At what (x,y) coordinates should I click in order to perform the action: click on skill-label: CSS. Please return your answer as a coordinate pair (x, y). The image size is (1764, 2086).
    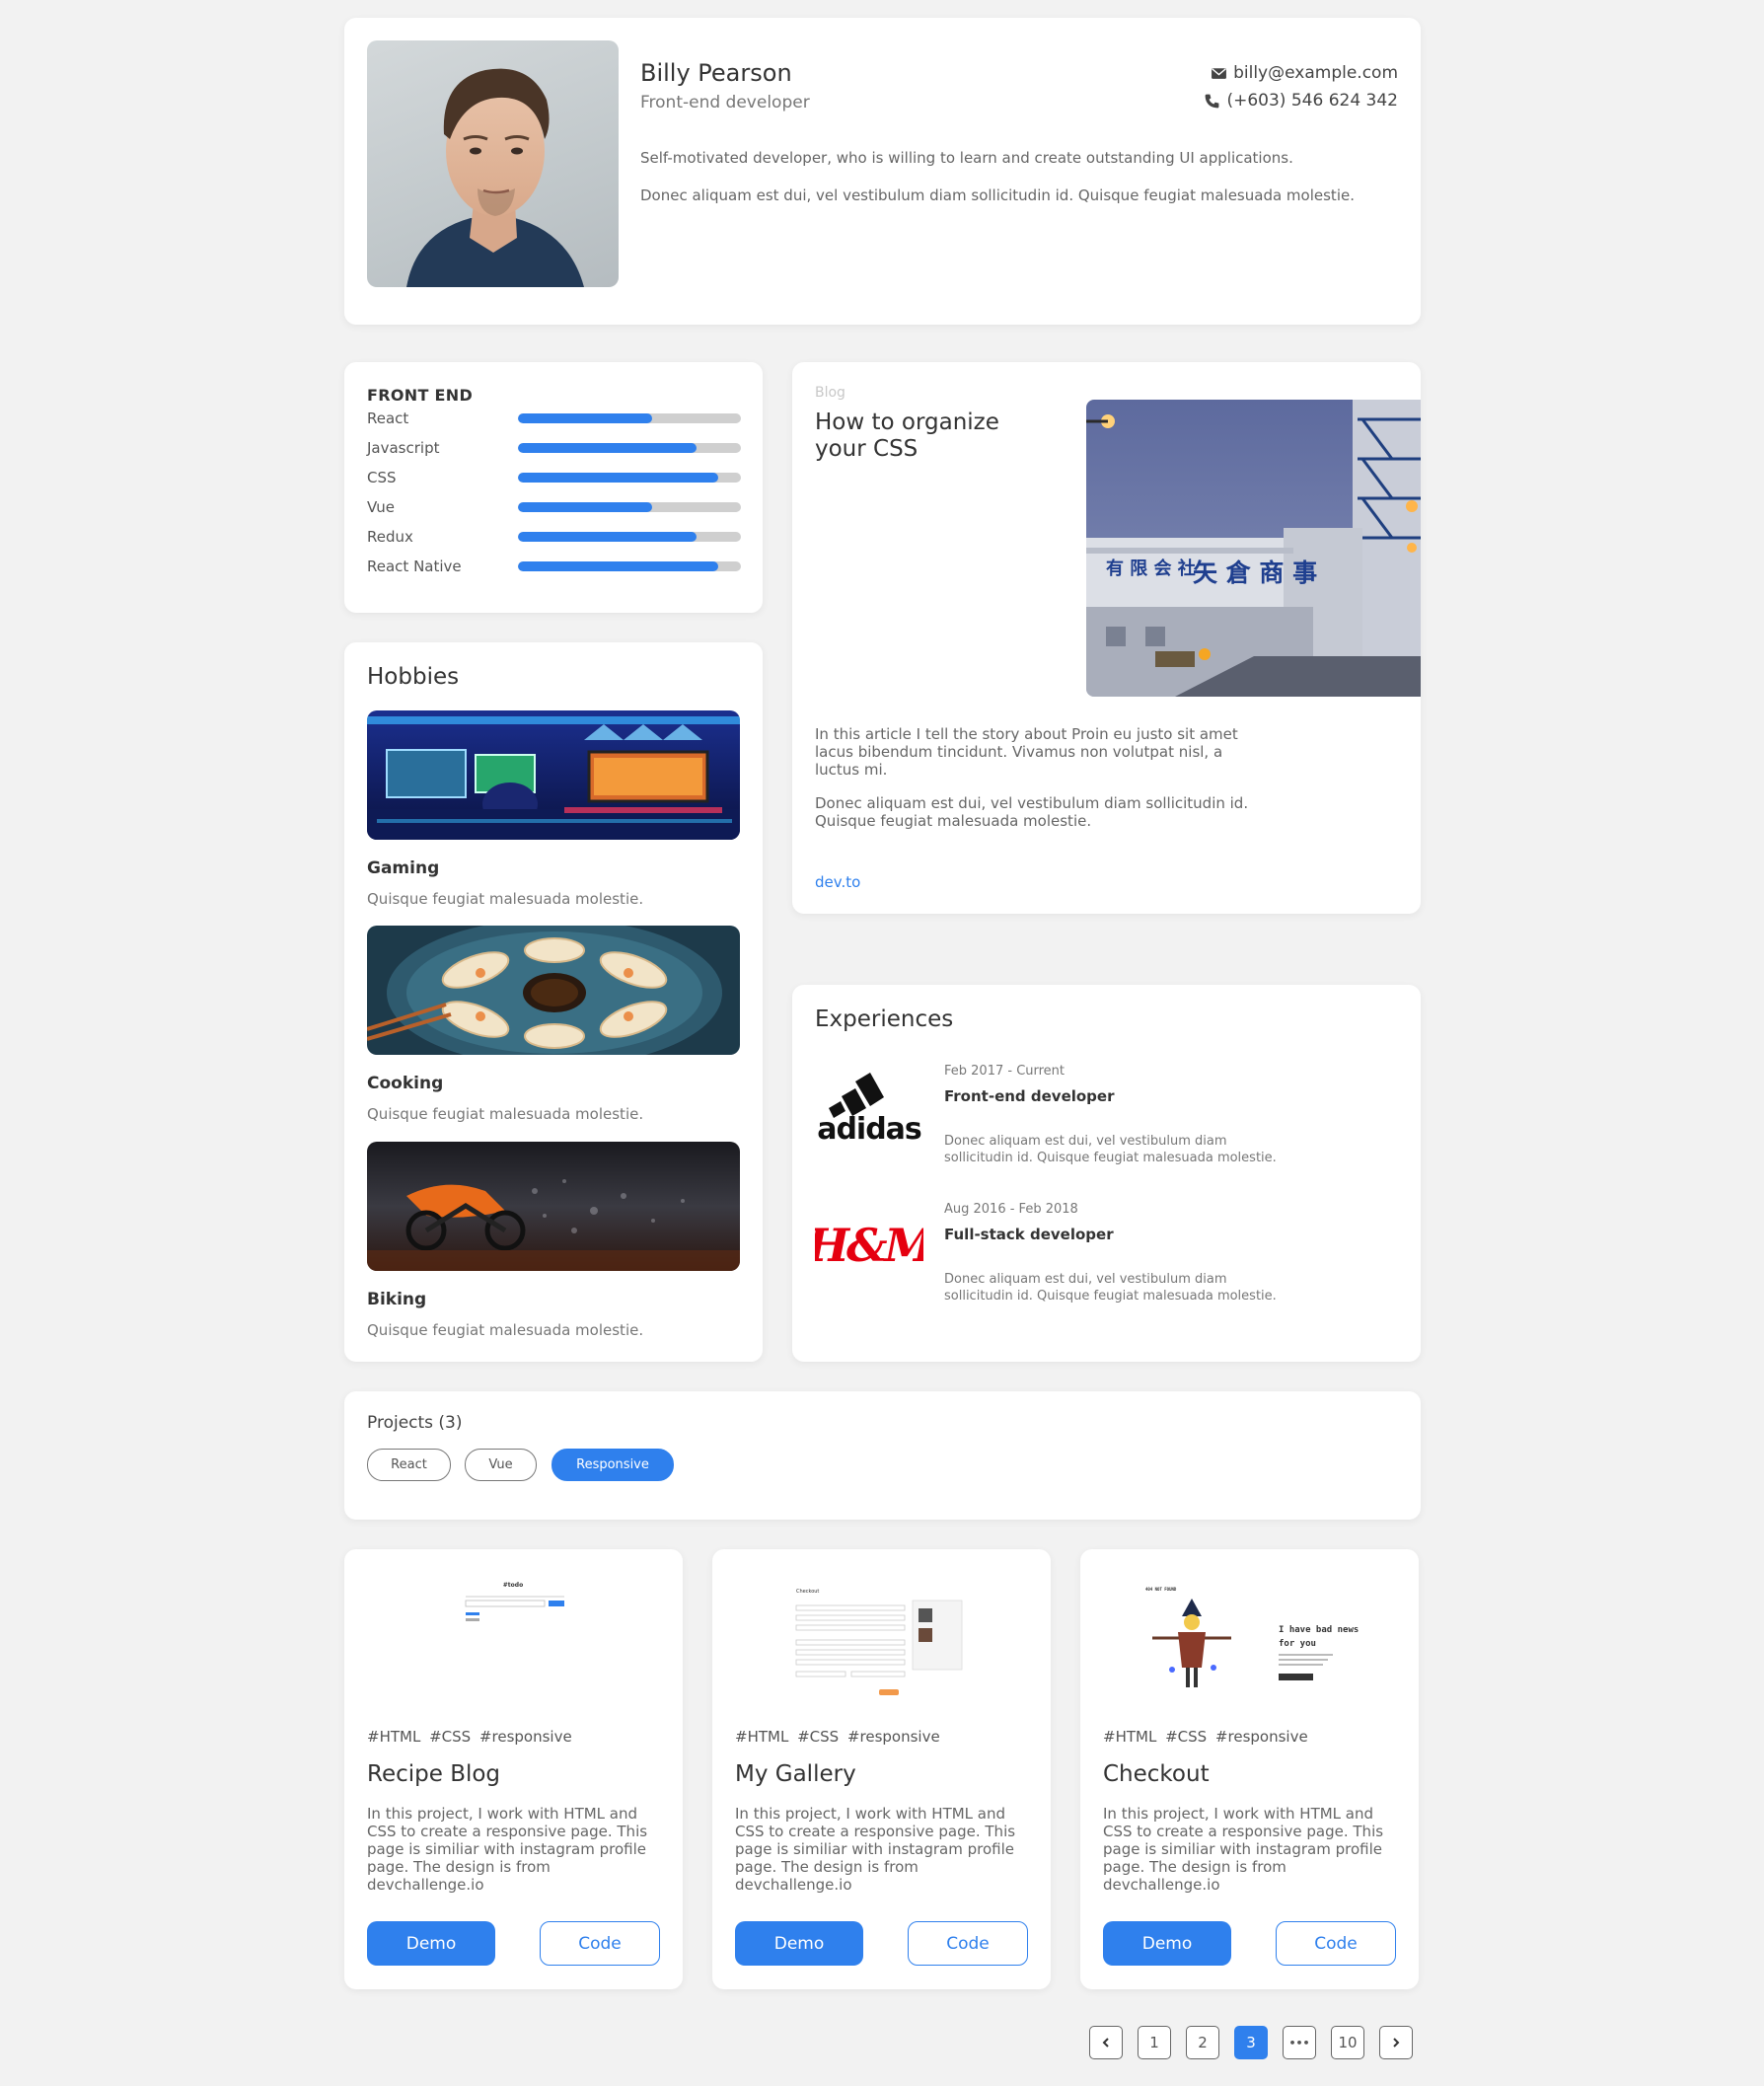
    Looking at the image, I should click on (382, 477).